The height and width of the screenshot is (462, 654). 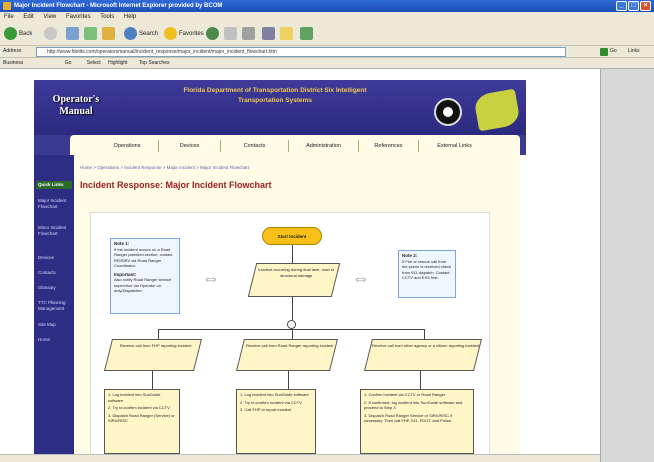 What do you see at coordinates (634, 51) in the screenshot?
I see `links-label: Links` at bounding box center [634, 51].